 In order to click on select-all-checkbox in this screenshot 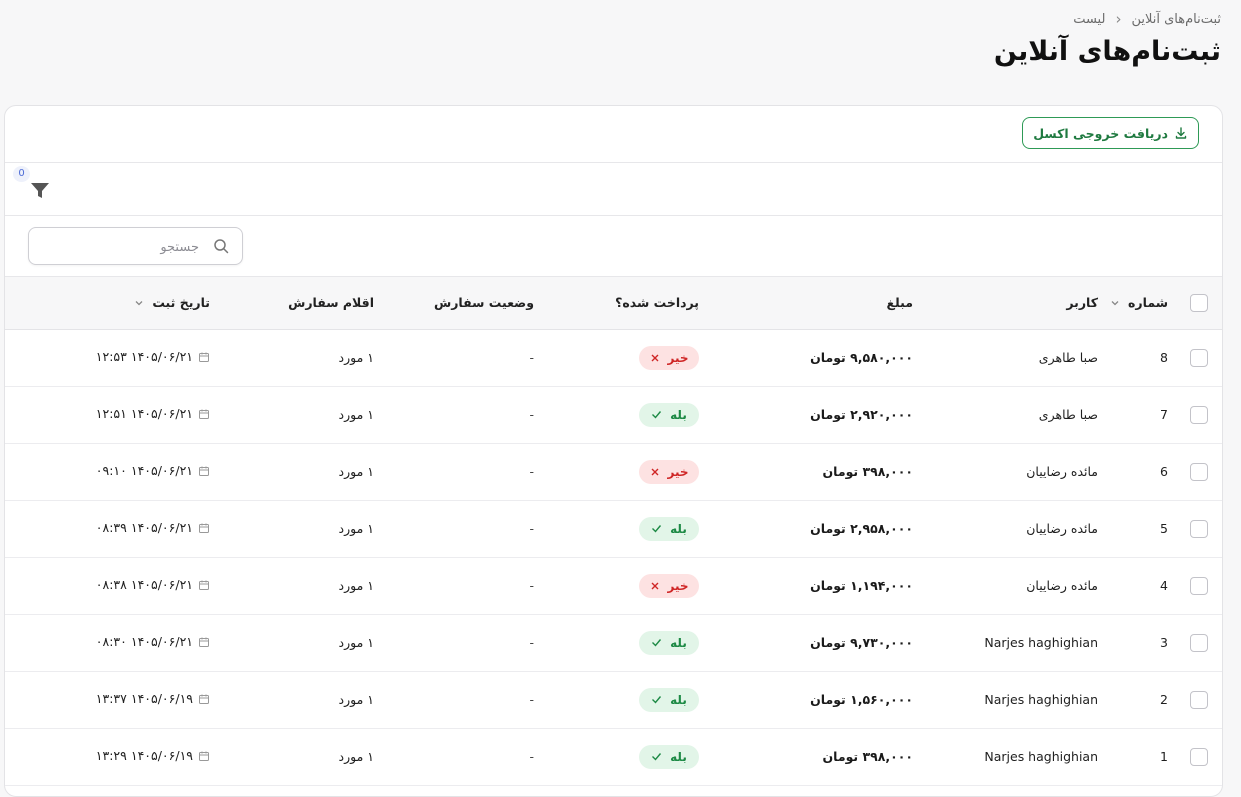, I will do `click(1199, 302)`.